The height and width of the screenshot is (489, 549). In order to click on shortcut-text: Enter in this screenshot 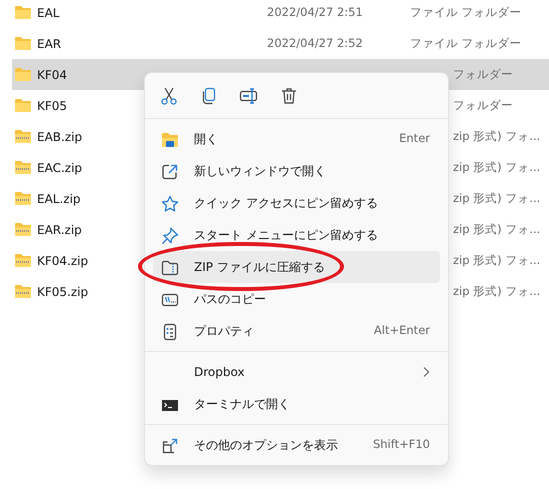, I will do `click(414, 139)`.